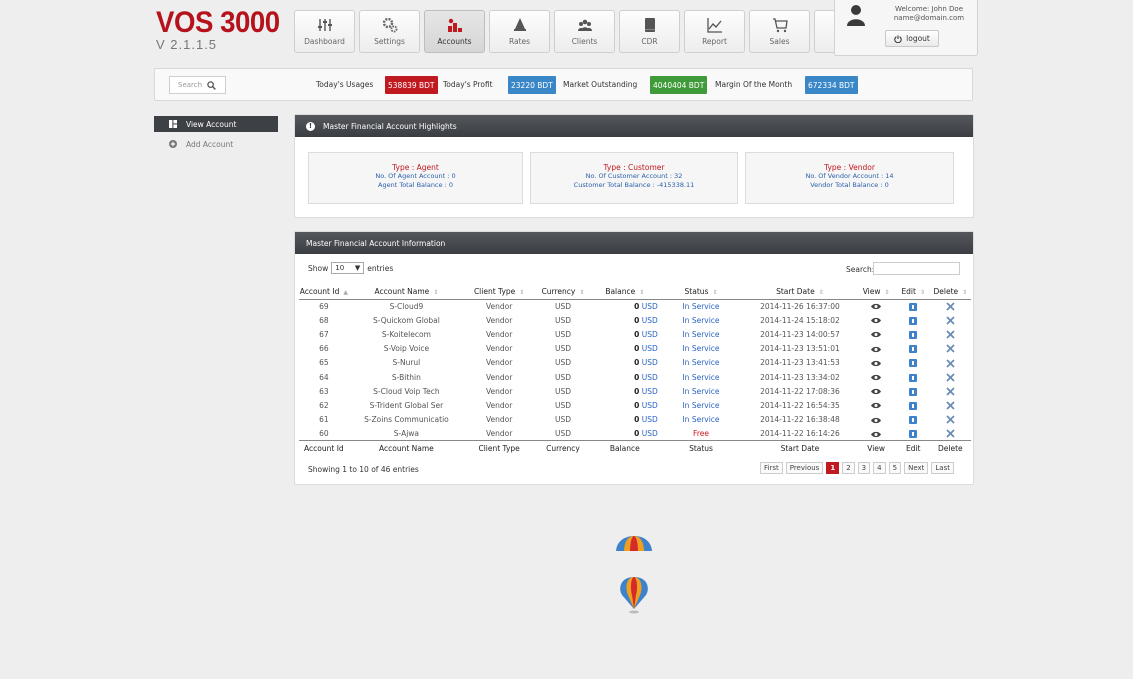 This screenshot has height=679, width=1133. I want to click on cell-start-date: 2014-11-22 16:54:35, so click(800, 405).